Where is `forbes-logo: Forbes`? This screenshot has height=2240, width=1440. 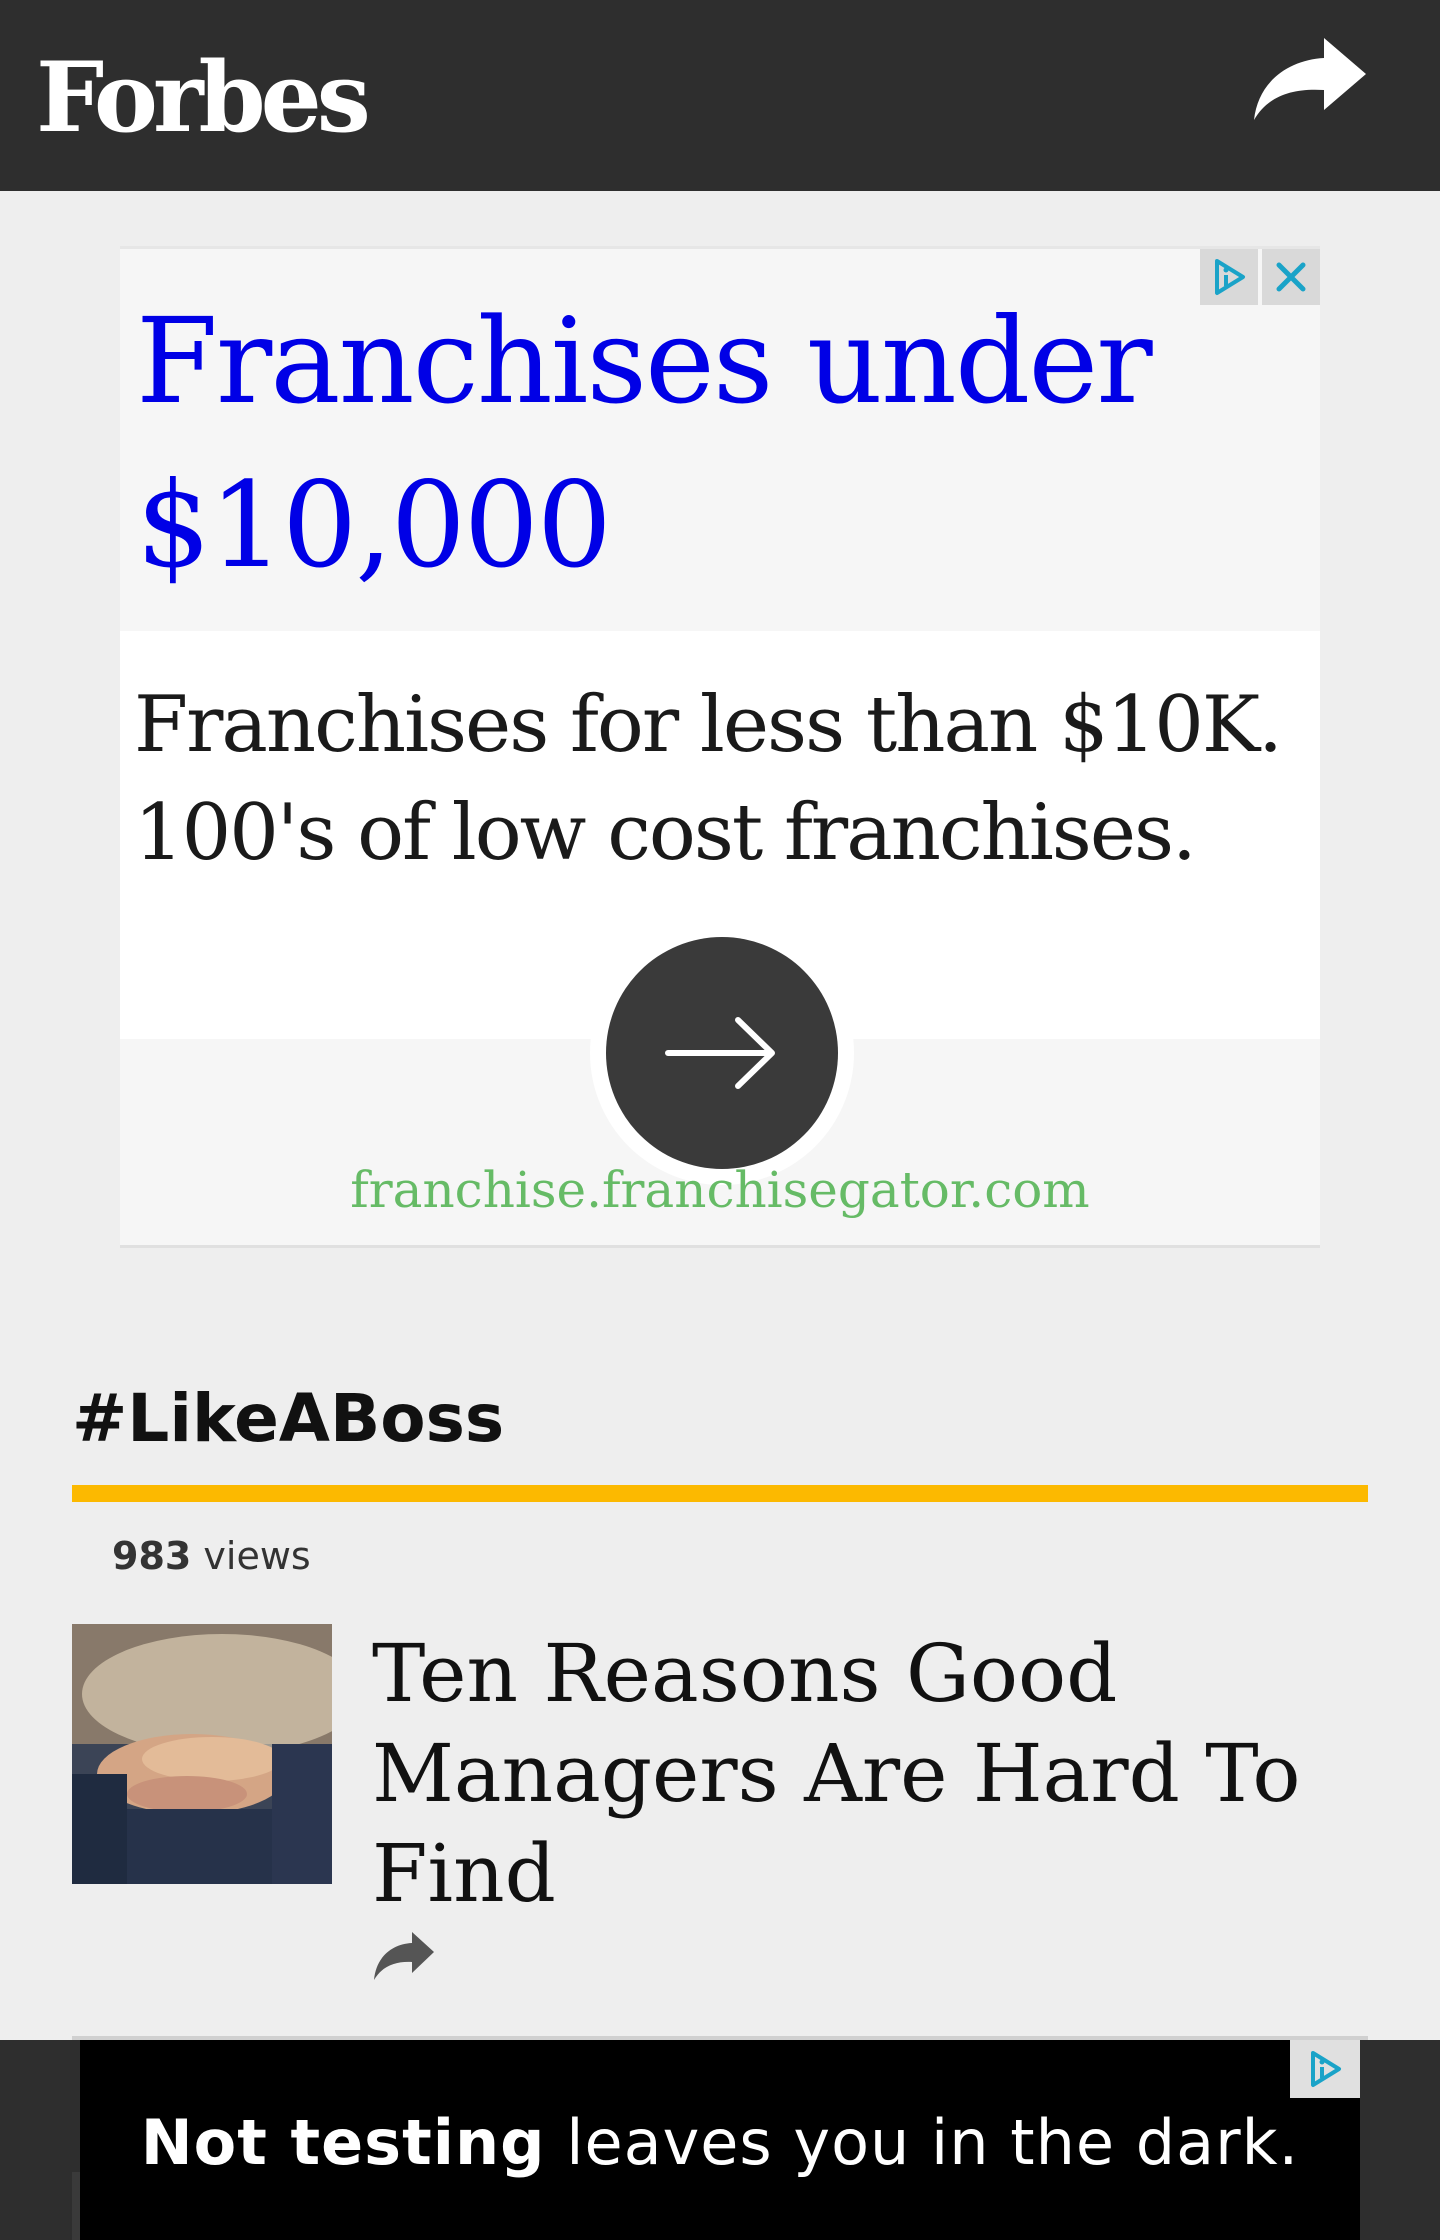 forbes-logo: Forbes is located at coordinates (203, 98).